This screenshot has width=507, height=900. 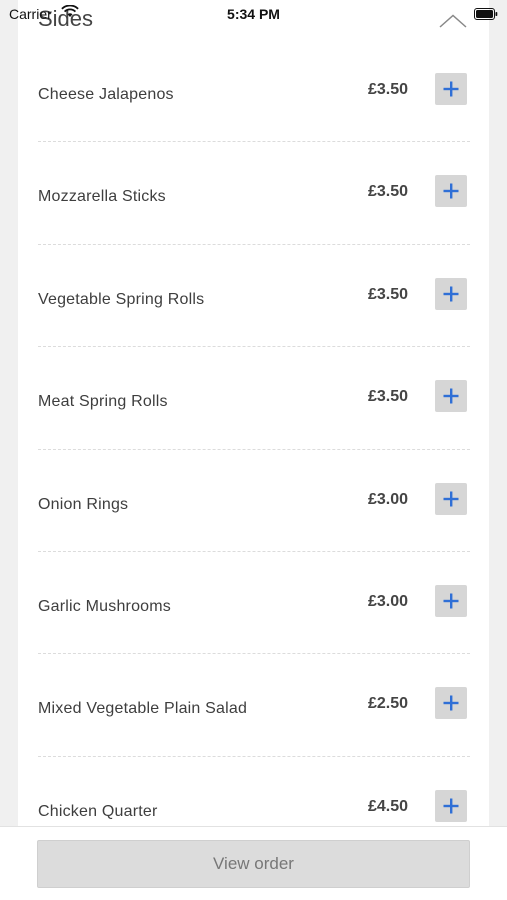 I want to click on list-item: Mozzarella Sticks £3.50, so click(x=254, y=193).